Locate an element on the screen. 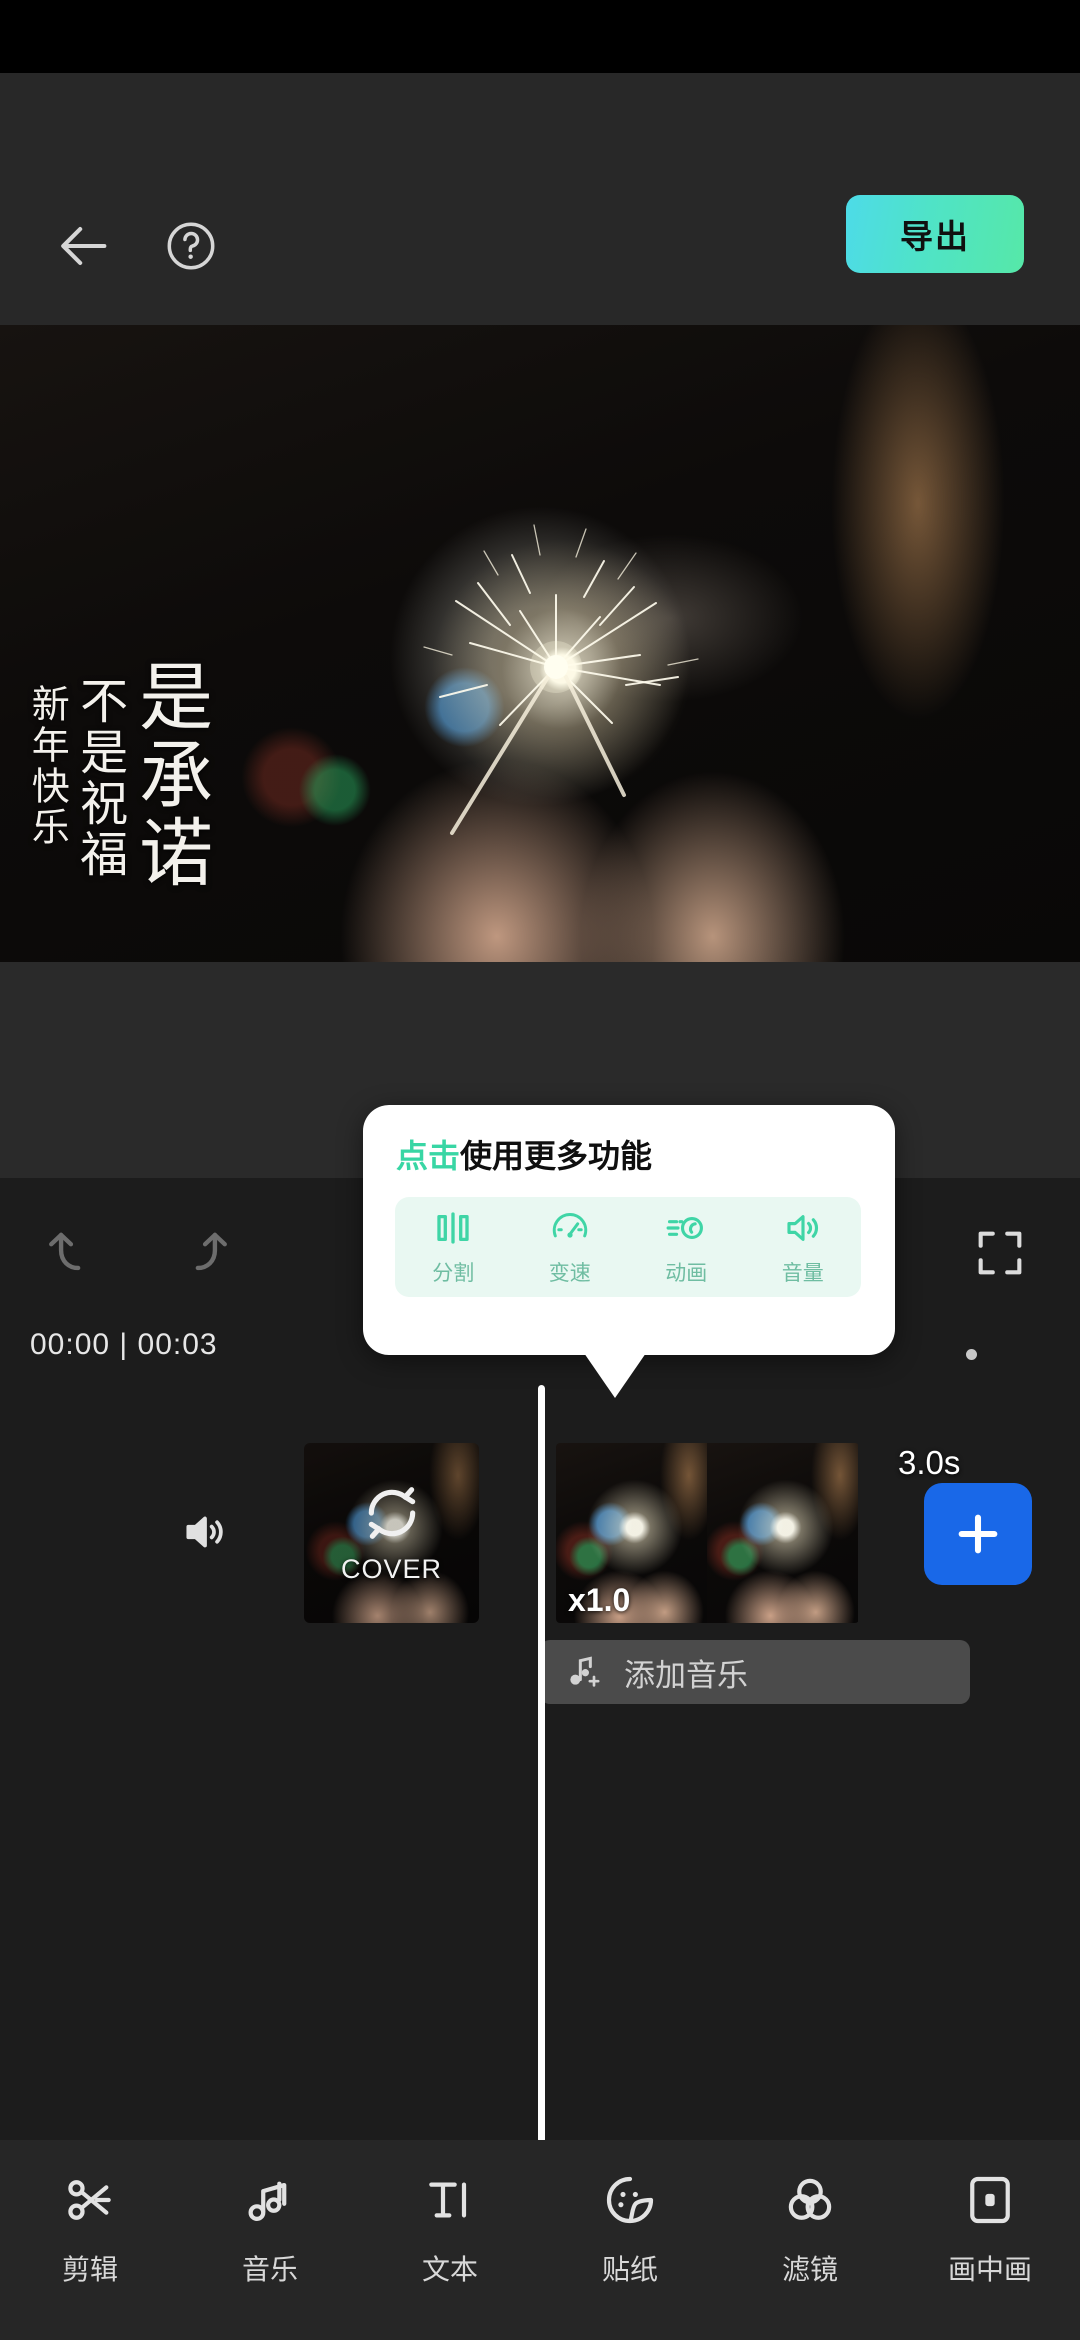 The height and width of the screenshot is (2340, 1080). clip-frame is located at coordinates (782, 1533).